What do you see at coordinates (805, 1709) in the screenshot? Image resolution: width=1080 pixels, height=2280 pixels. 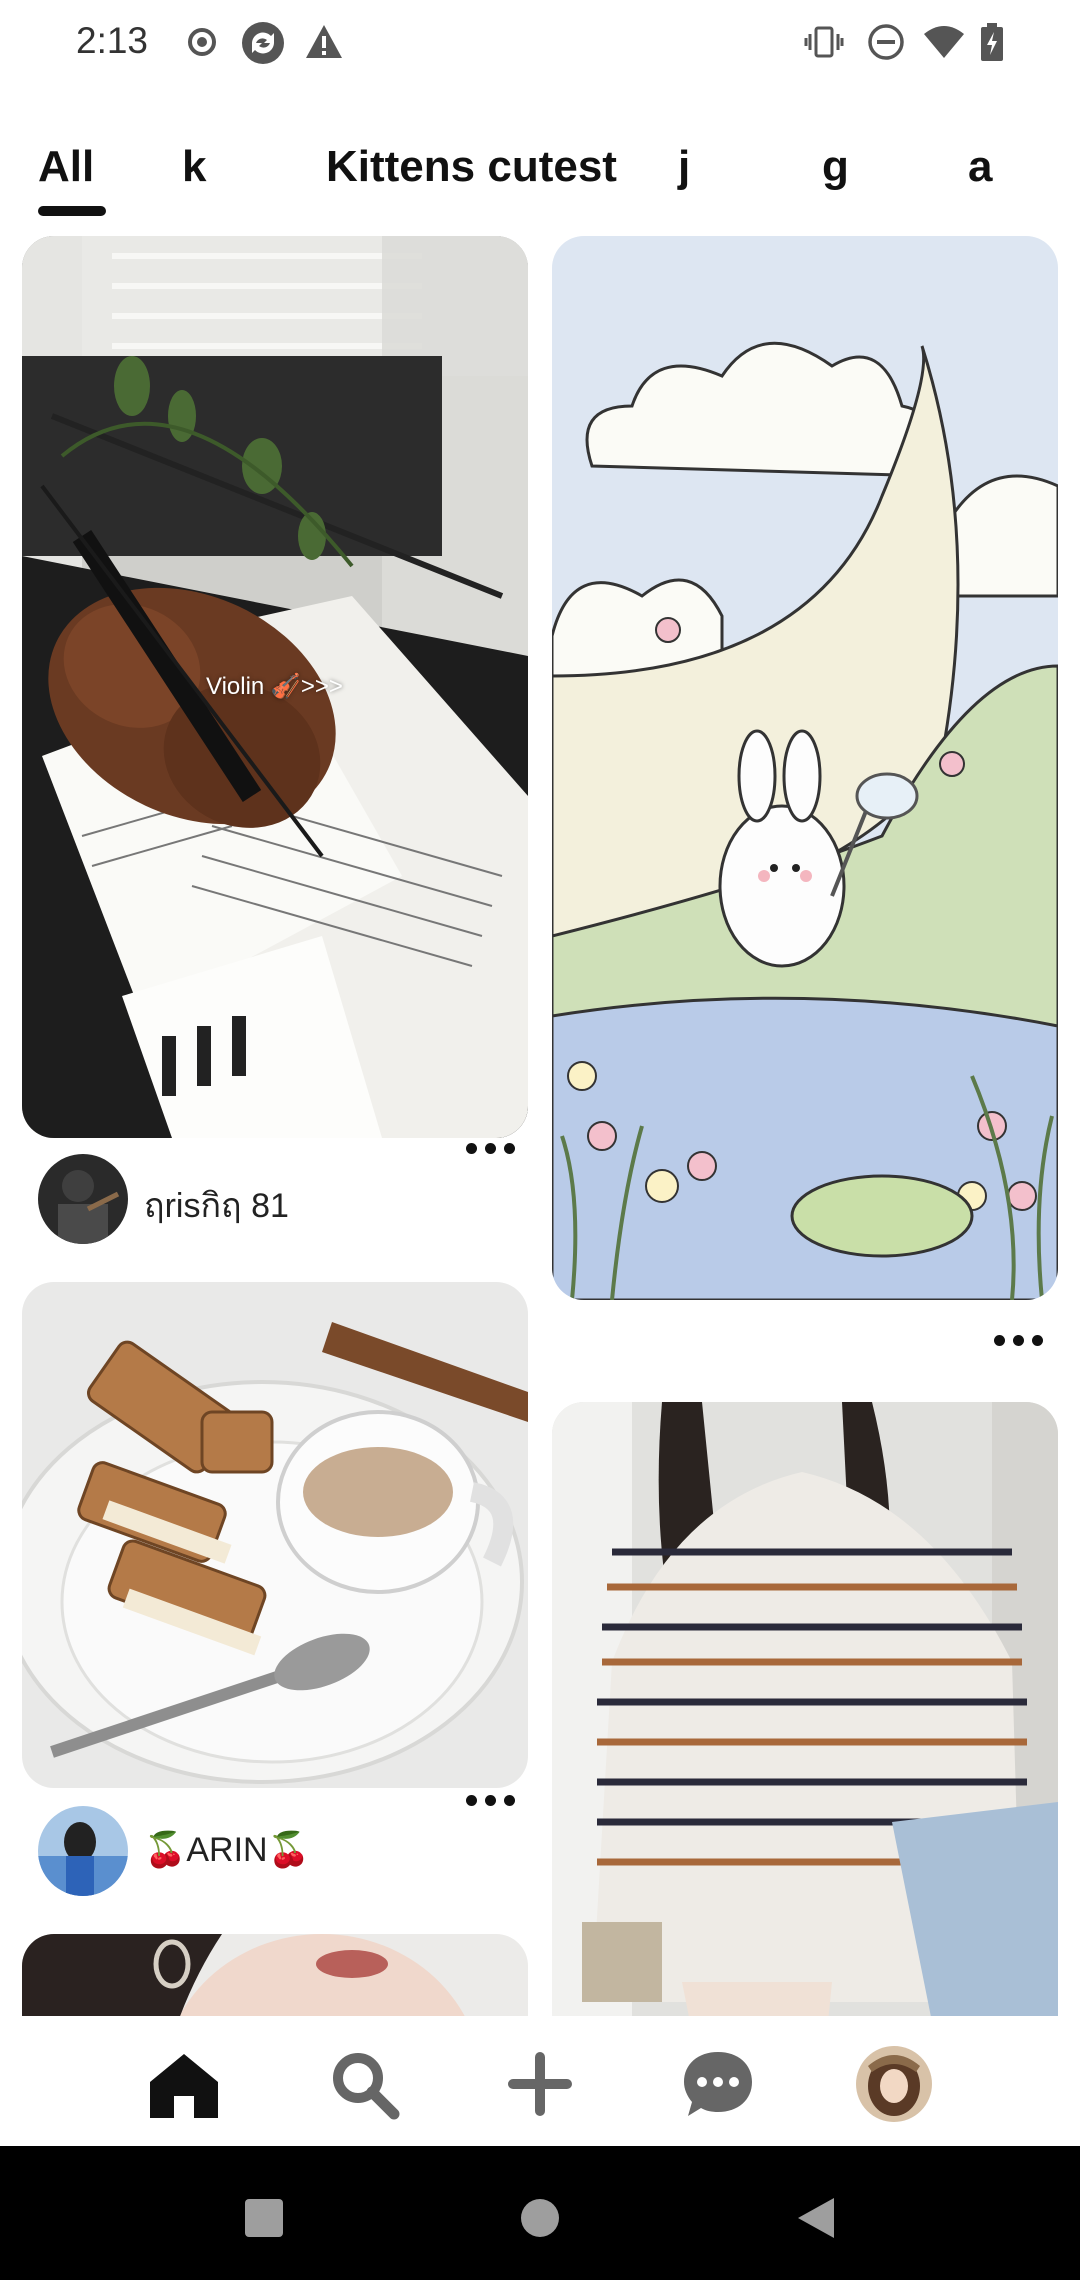 I see `pin-image-striped-sweater` at bounding box center [805, 1709].